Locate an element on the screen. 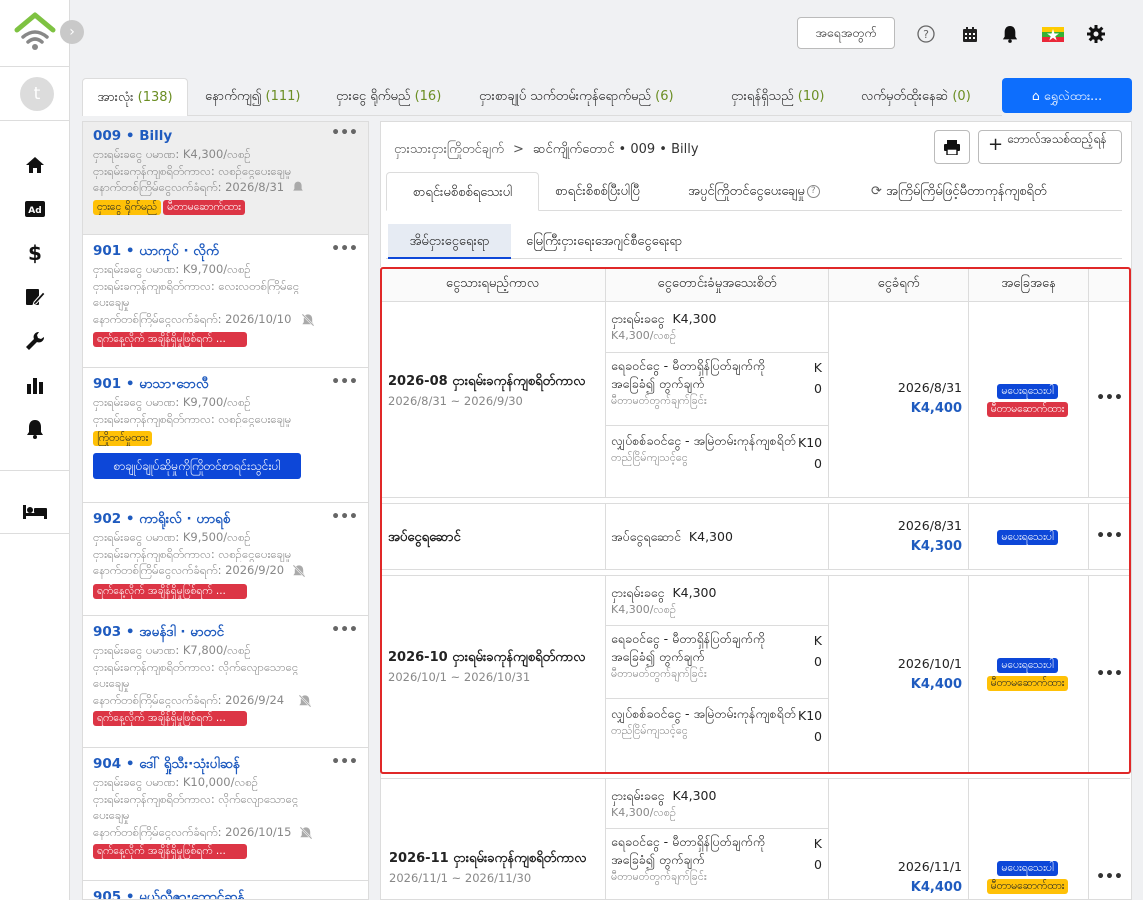 The width and height of the screenshot is (1143, 900). home-icon is located at coordinates (35, 165).